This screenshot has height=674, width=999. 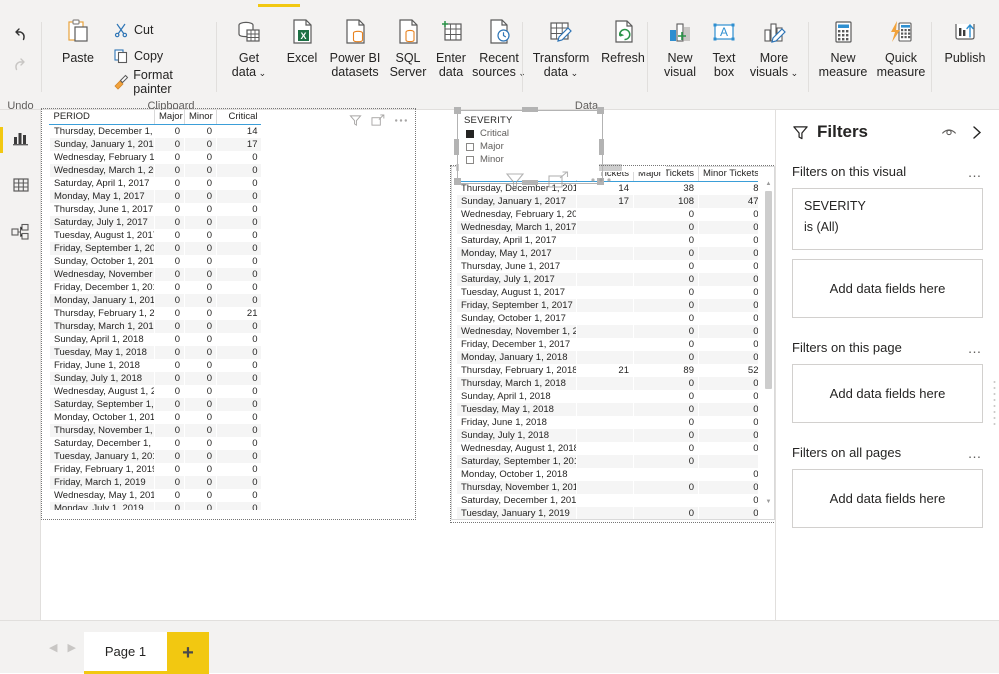 What do you see at coordinates (607, 422) in the screenshot?
I see `table-row: Friday, June 1, 2018 0 0` at bounding box center [607, 422].